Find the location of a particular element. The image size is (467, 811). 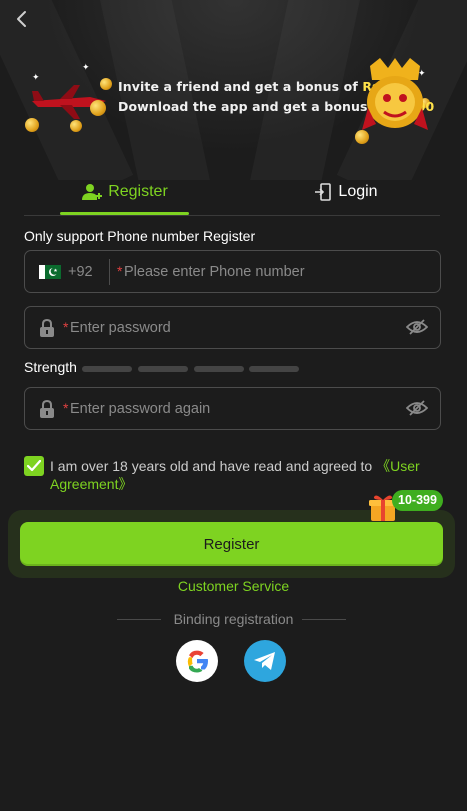

telegram-login-button is located at coordinates (265, 661).